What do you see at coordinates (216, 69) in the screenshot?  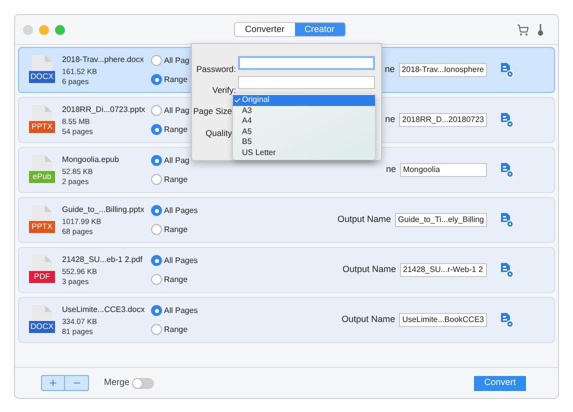 I see `password-label: Password:` at bounding box center [216, 69].